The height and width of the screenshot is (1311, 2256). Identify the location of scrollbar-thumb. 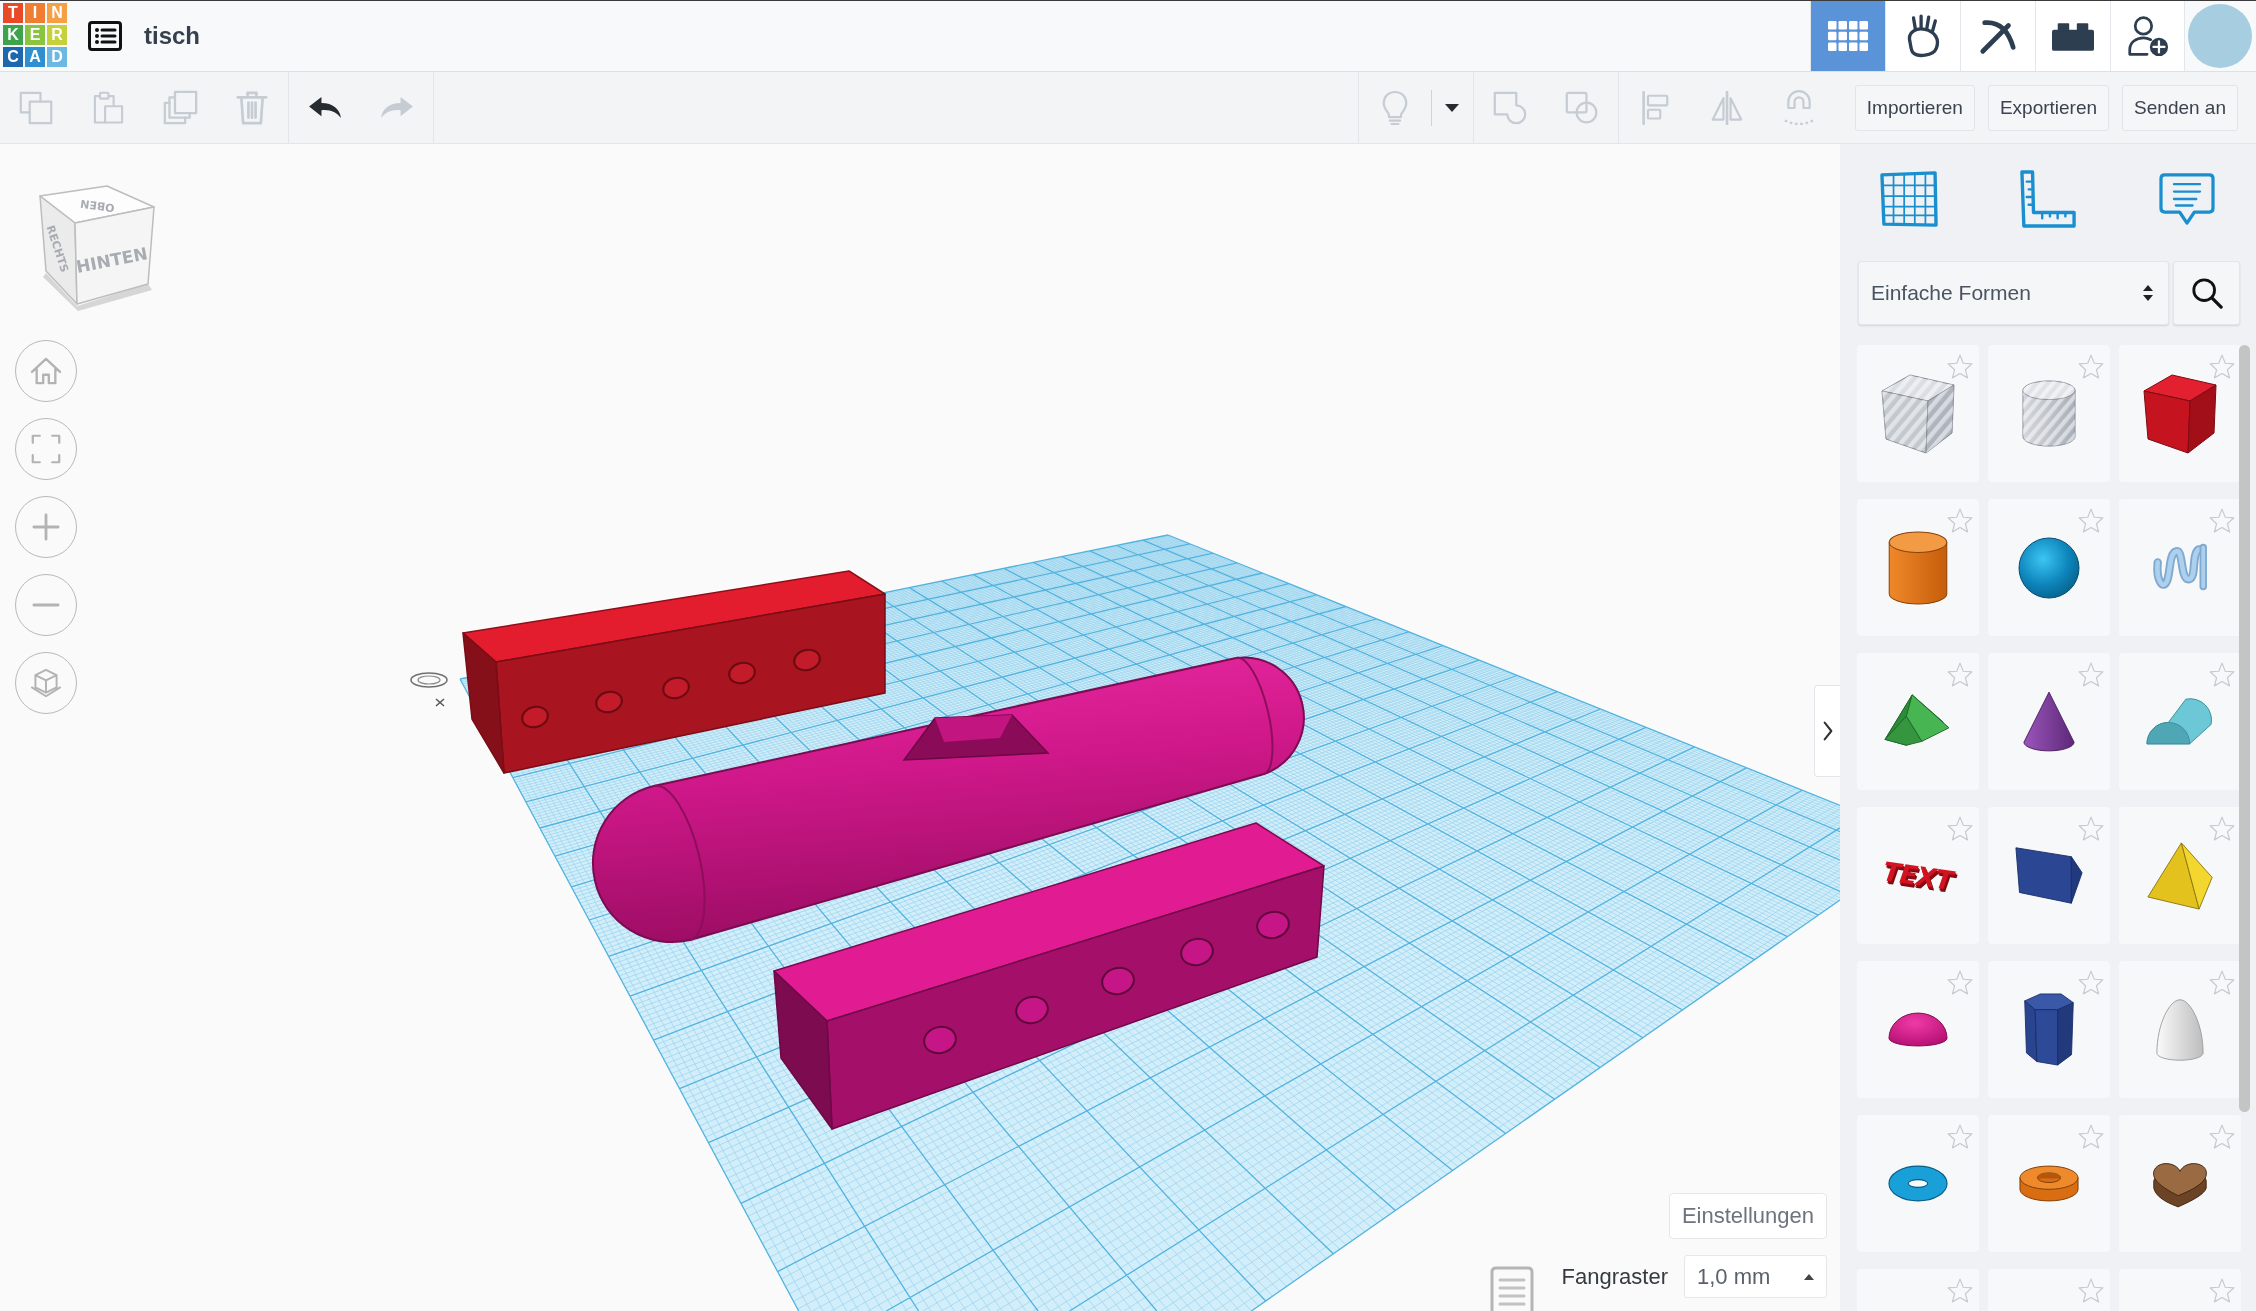
(2244, 728).